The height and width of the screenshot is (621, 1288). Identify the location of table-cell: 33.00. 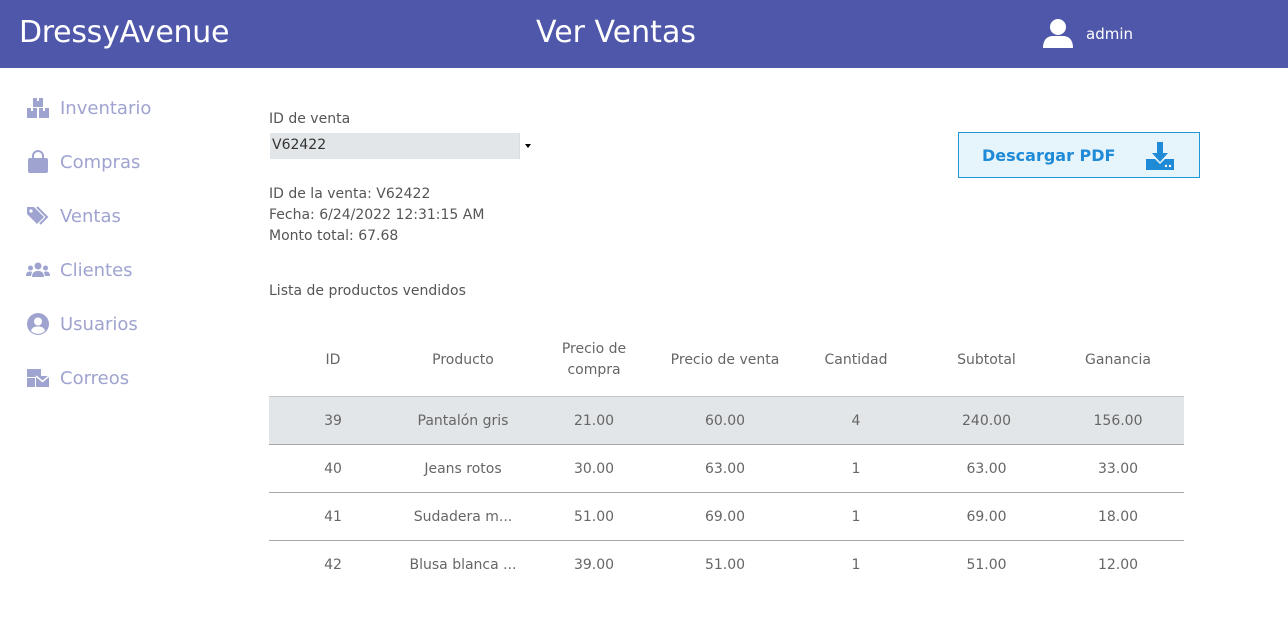
(1118, 468).